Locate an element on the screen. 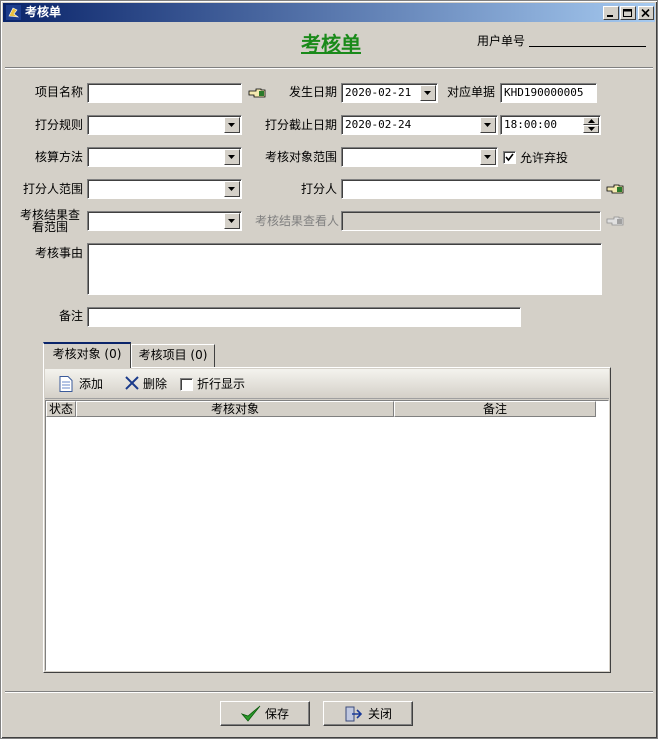  target-scope-select is located at coordinates (419, 157).